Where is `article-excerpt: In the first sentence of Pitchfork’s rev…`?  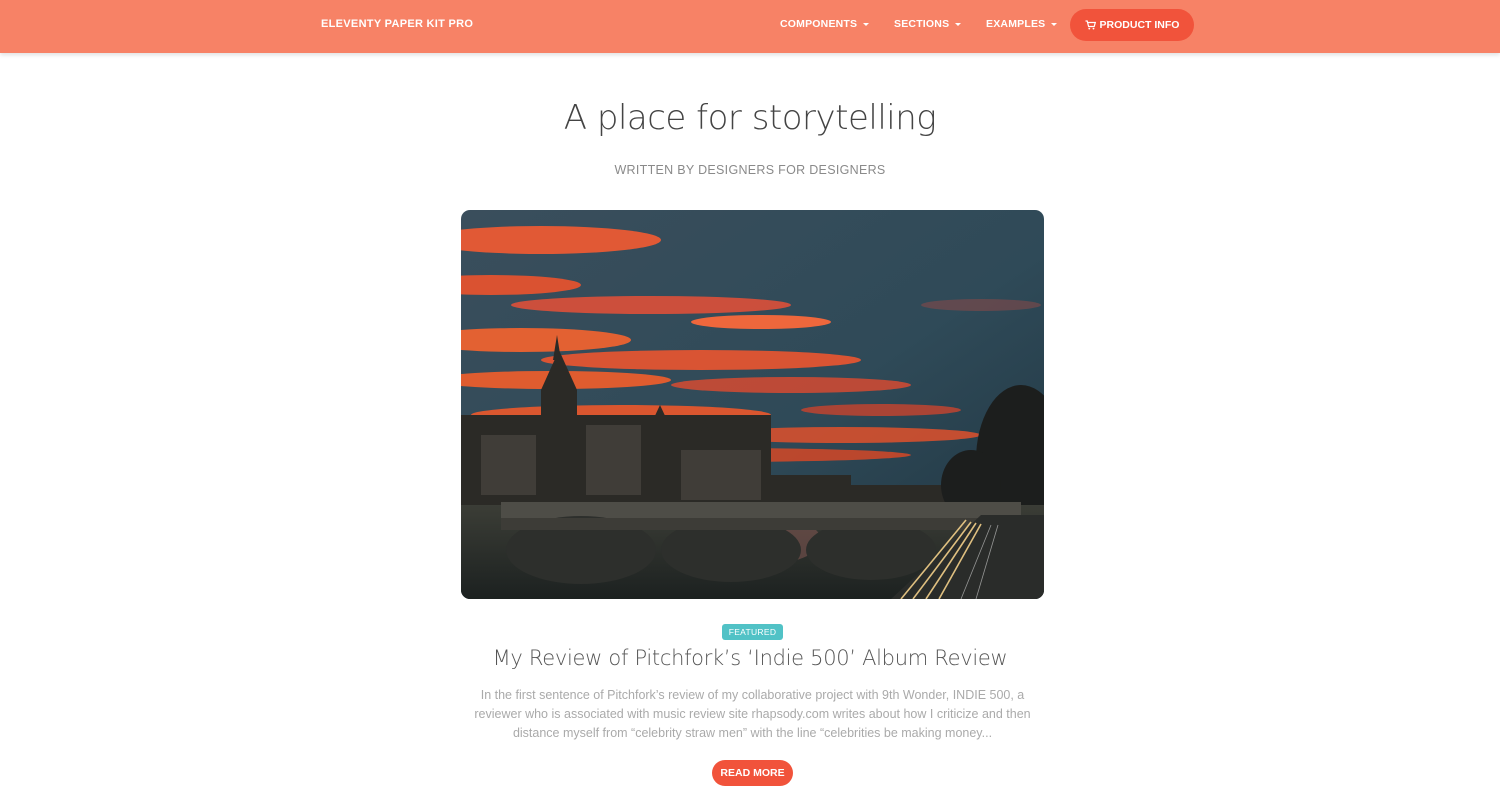 article-excerpt: In the first sentence of Pitchfork’s rev… is located at coordinates (752, 714).